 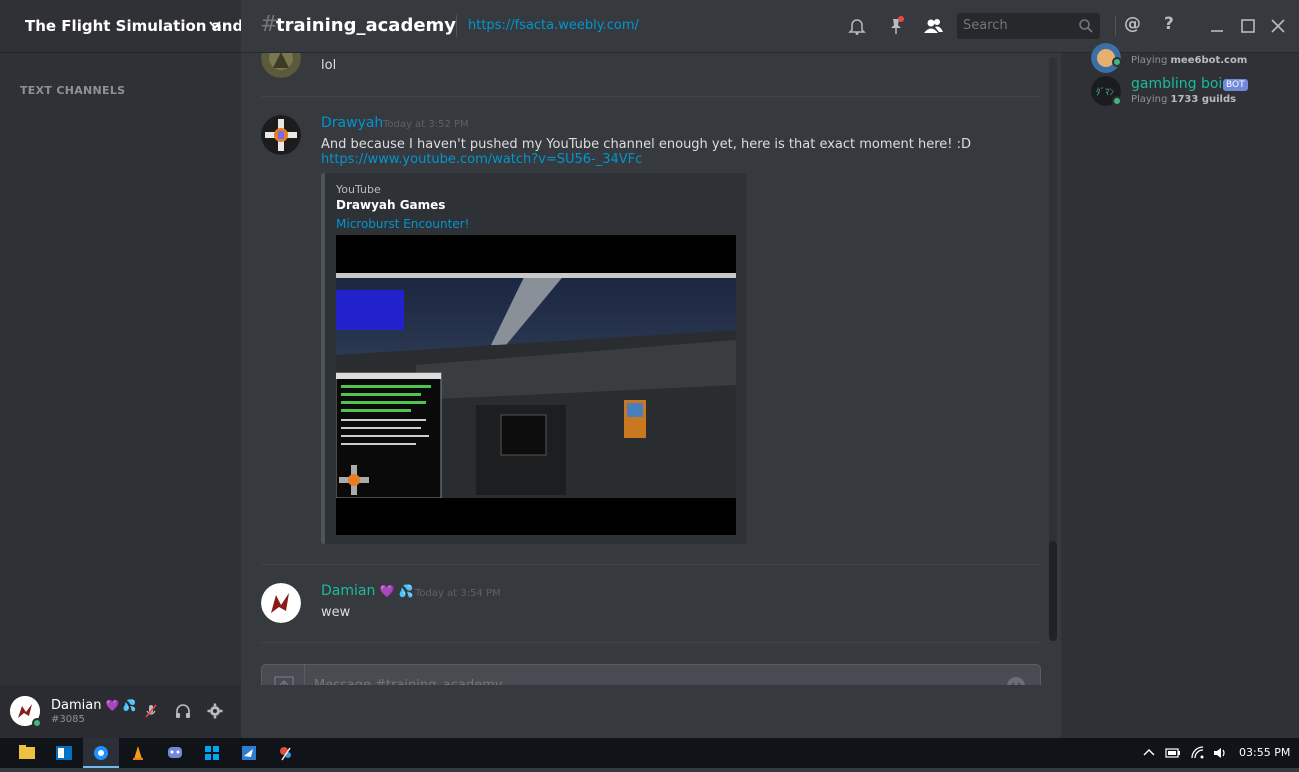 I want to click on chevron-down-icon, so click(x=215, y=25).